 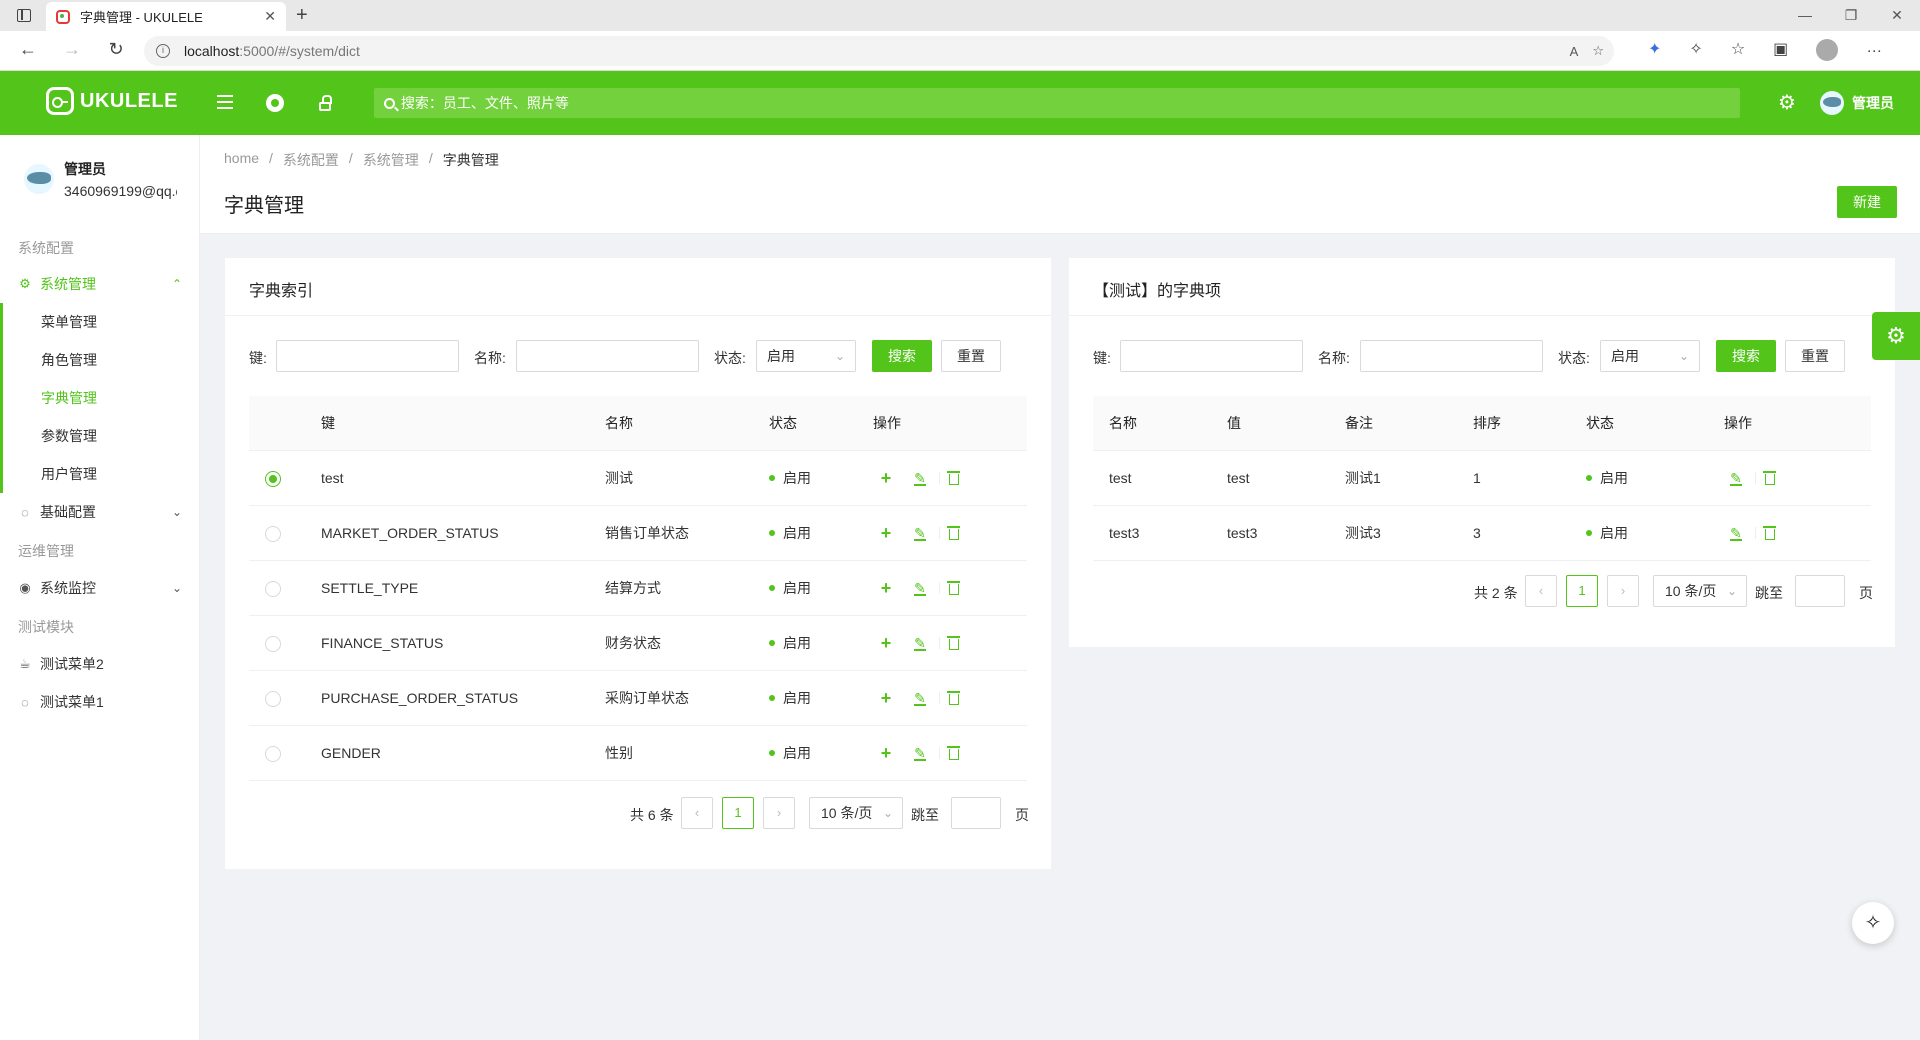 What do you see at coordinates (391, 160) in the screenshot?
I see `breadcrumb-system-management: 系统管理` at bounding box center [391, 160].